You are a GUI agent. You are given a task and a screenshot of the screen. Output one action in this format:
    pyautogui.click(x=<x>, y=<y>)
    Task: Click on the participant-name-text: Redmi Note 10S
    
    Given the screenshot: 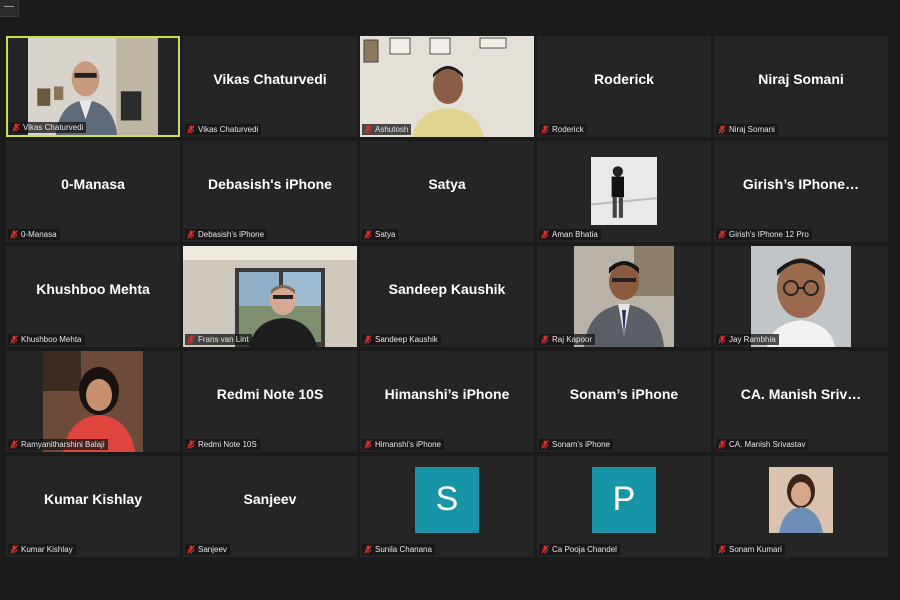 What is the action you would take?
    pyautogui.click(x=227, y=444)
    